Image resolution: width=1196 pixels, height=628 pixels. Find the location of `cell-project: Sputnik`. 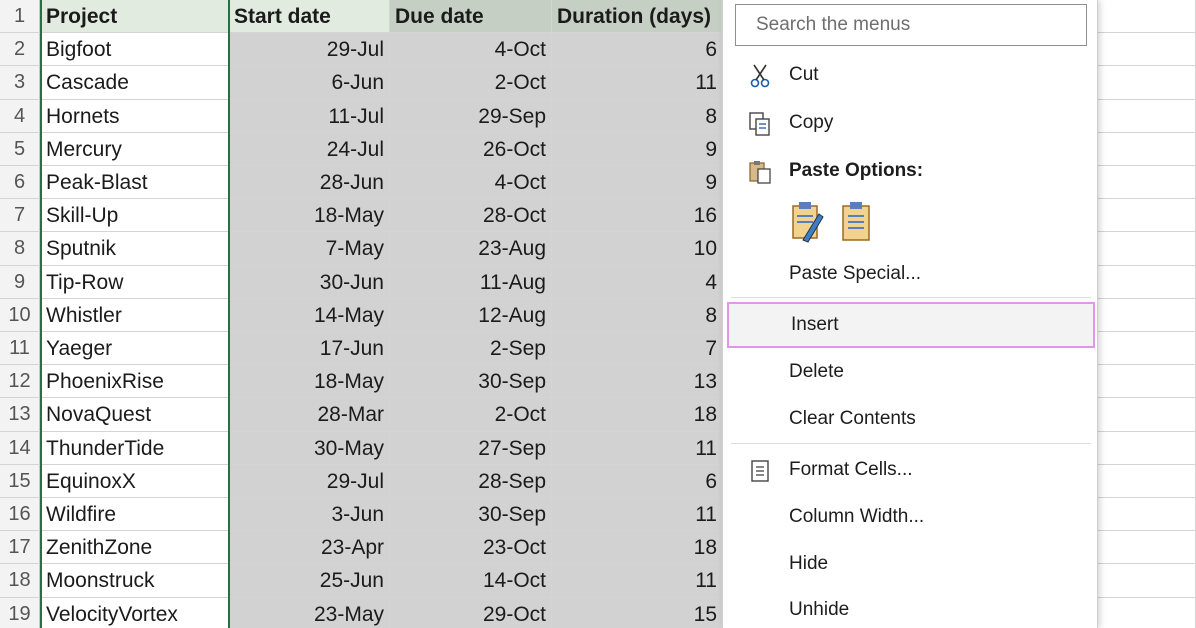

cell-project: Sputnik is located at coordinates (134, 249).